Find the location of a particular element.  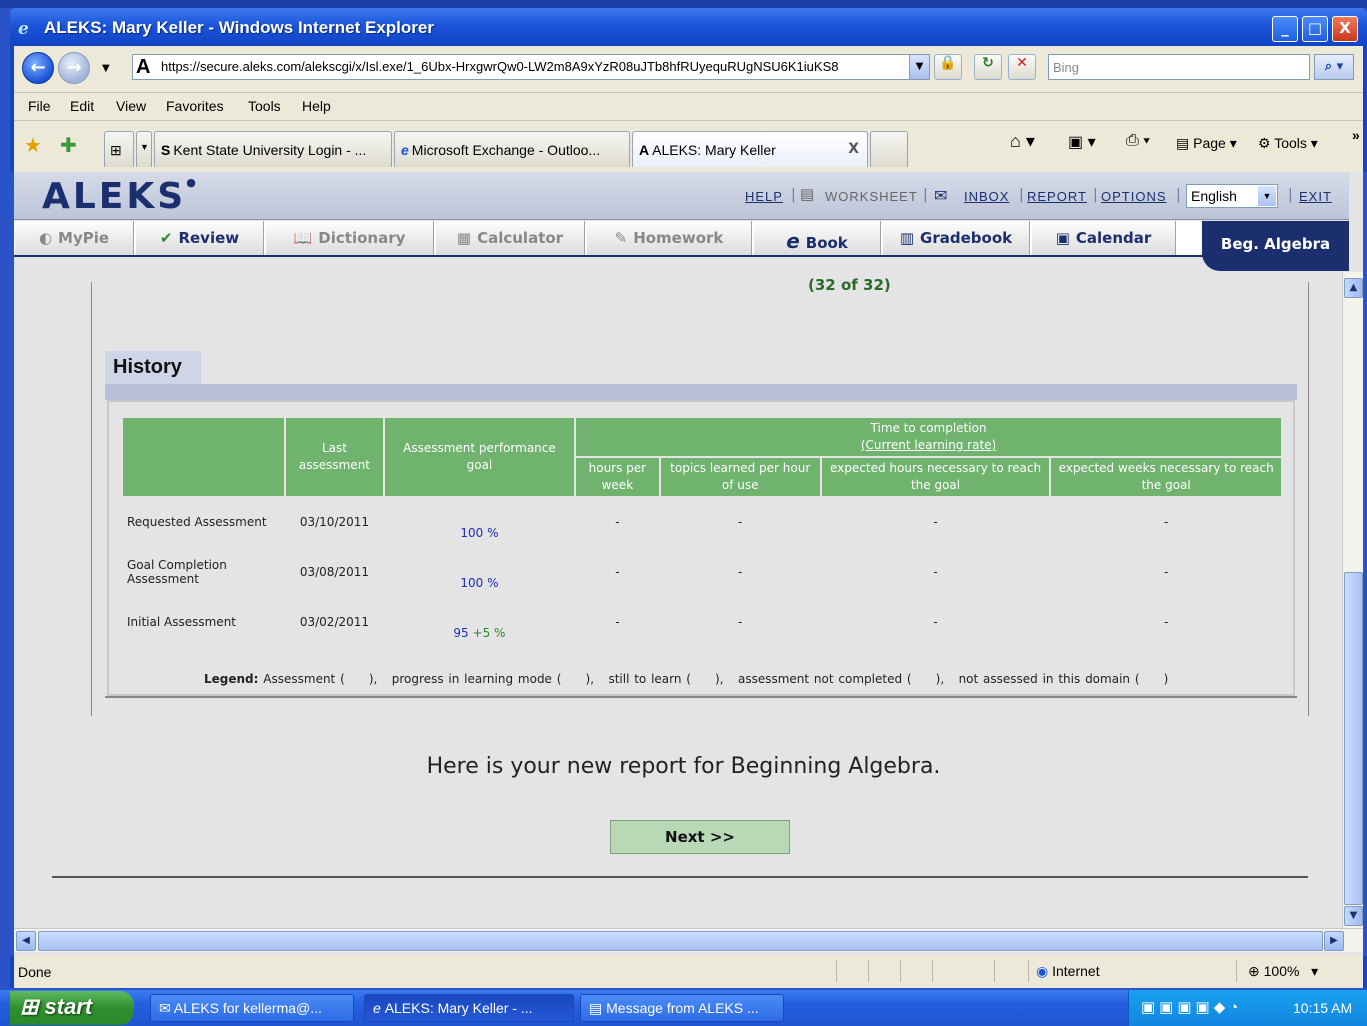

scroll-left-icon: ◀ is located at coordinates (26, 941).